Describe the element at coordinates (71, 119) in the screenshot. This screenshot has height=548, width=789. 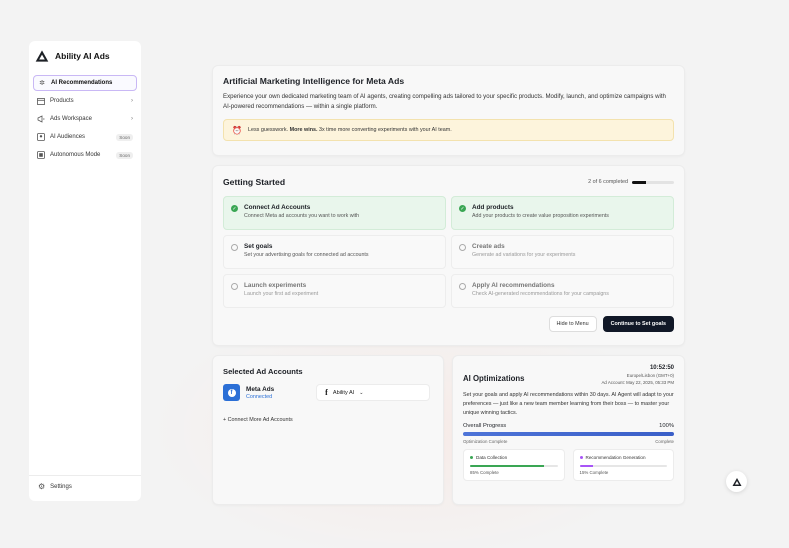
I see `sidebar-item-label: Ads Workspace` at that location.